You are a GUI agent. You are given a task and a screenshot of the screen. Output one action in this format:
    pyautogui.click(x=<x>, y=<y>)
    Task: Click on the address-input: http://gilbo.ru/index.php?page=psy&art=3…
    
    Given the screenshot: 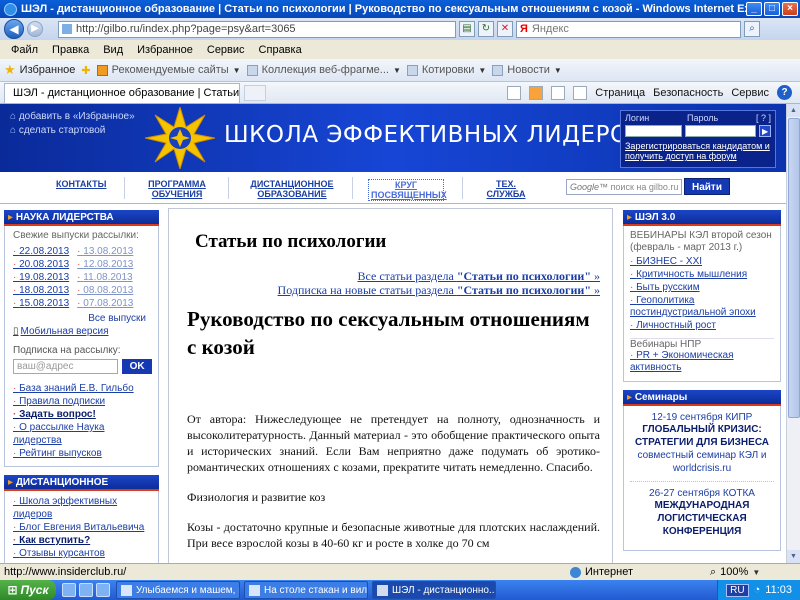 What is the action you would take?
    pyautogui.click(x=257, y=29)
    